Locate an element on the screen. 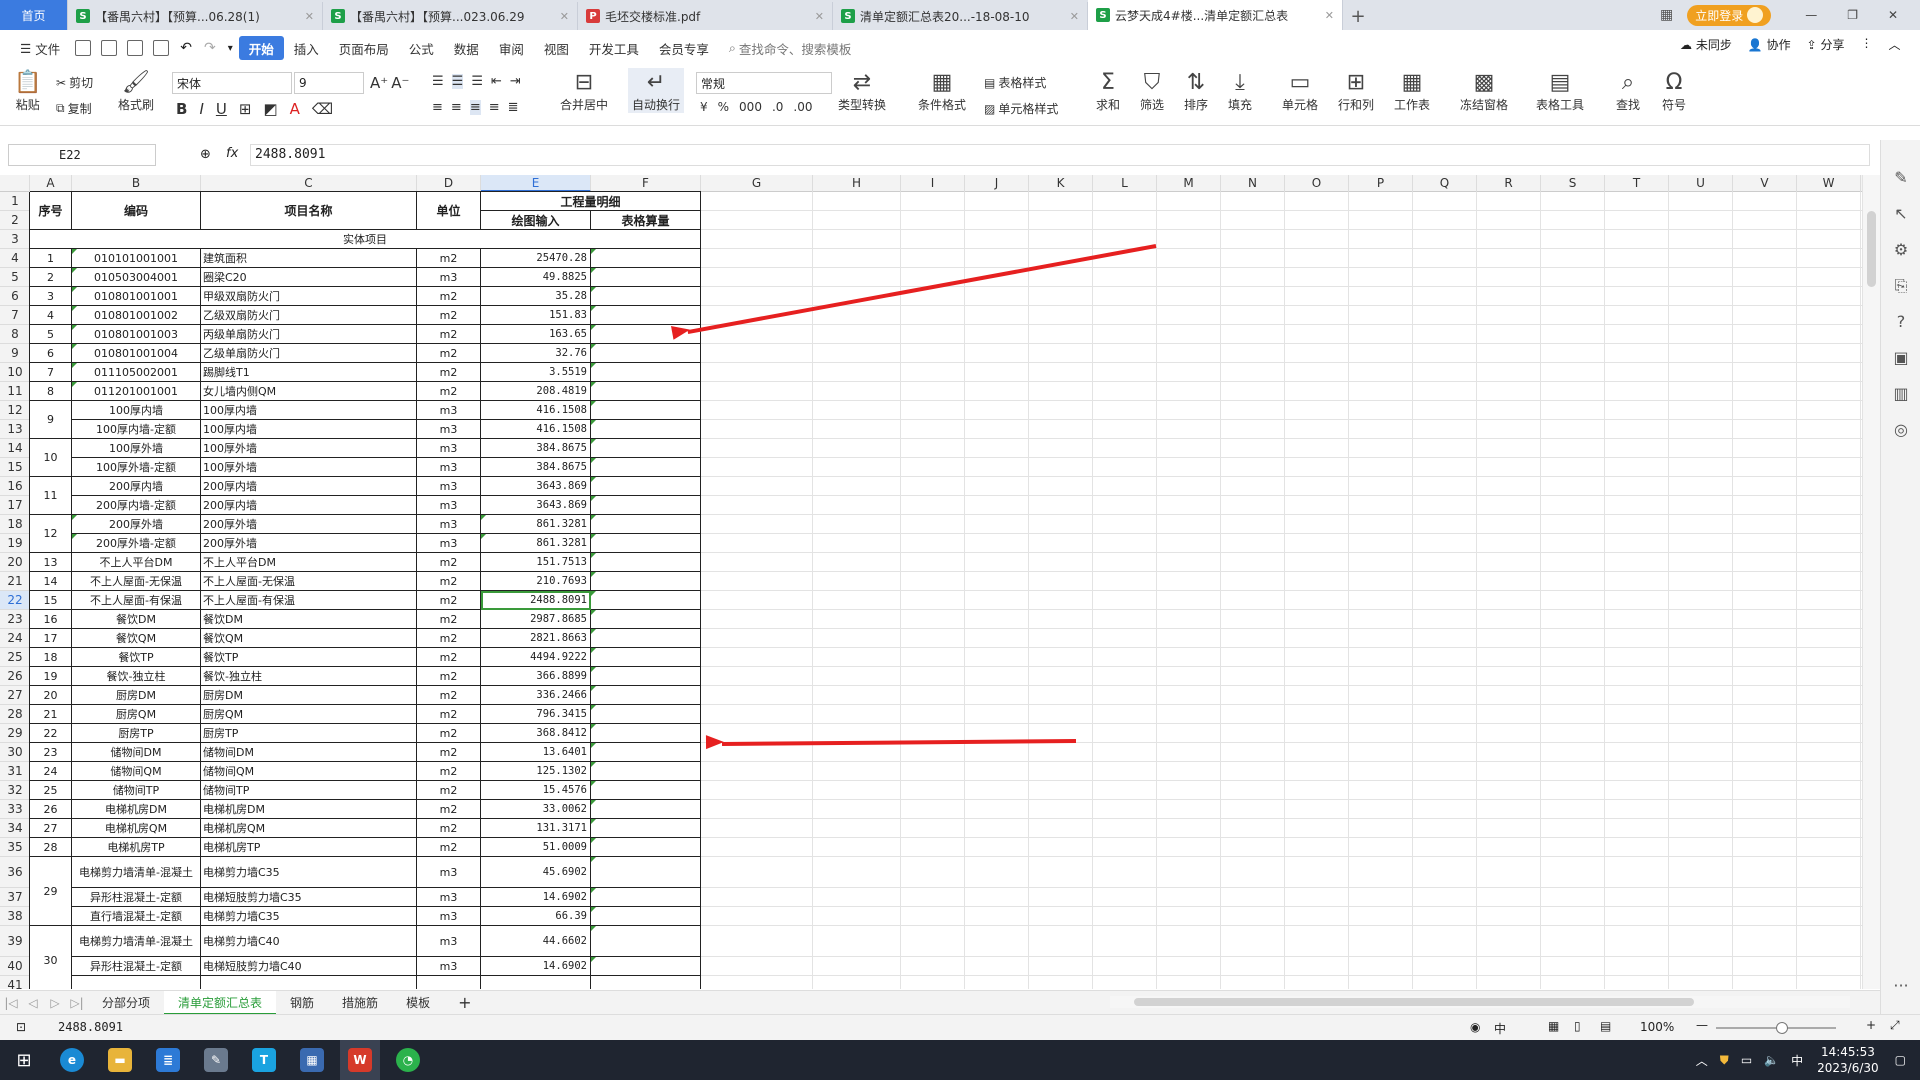  row-header-26: 26 is located at coordinates (15, 676).